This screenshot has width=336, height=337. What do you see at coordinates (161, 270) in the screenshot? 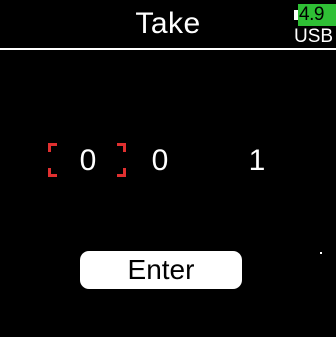
I see `enter-button: Enter` at bounding box center [161, 270].